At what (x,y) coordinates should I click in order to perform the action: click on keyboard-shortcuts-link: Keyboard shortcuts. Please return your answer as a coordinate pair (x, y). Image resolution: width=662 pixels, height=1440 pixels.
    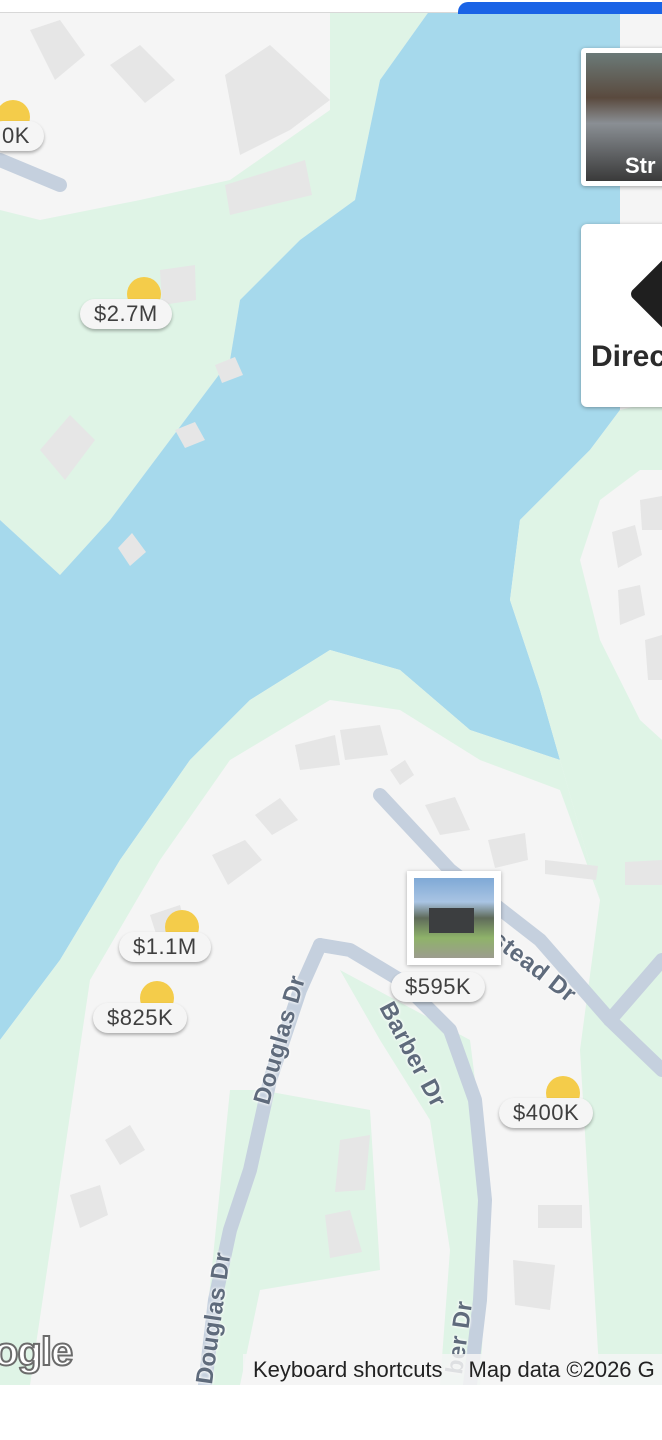
    Looking at the image, I should click on (348, 1369).